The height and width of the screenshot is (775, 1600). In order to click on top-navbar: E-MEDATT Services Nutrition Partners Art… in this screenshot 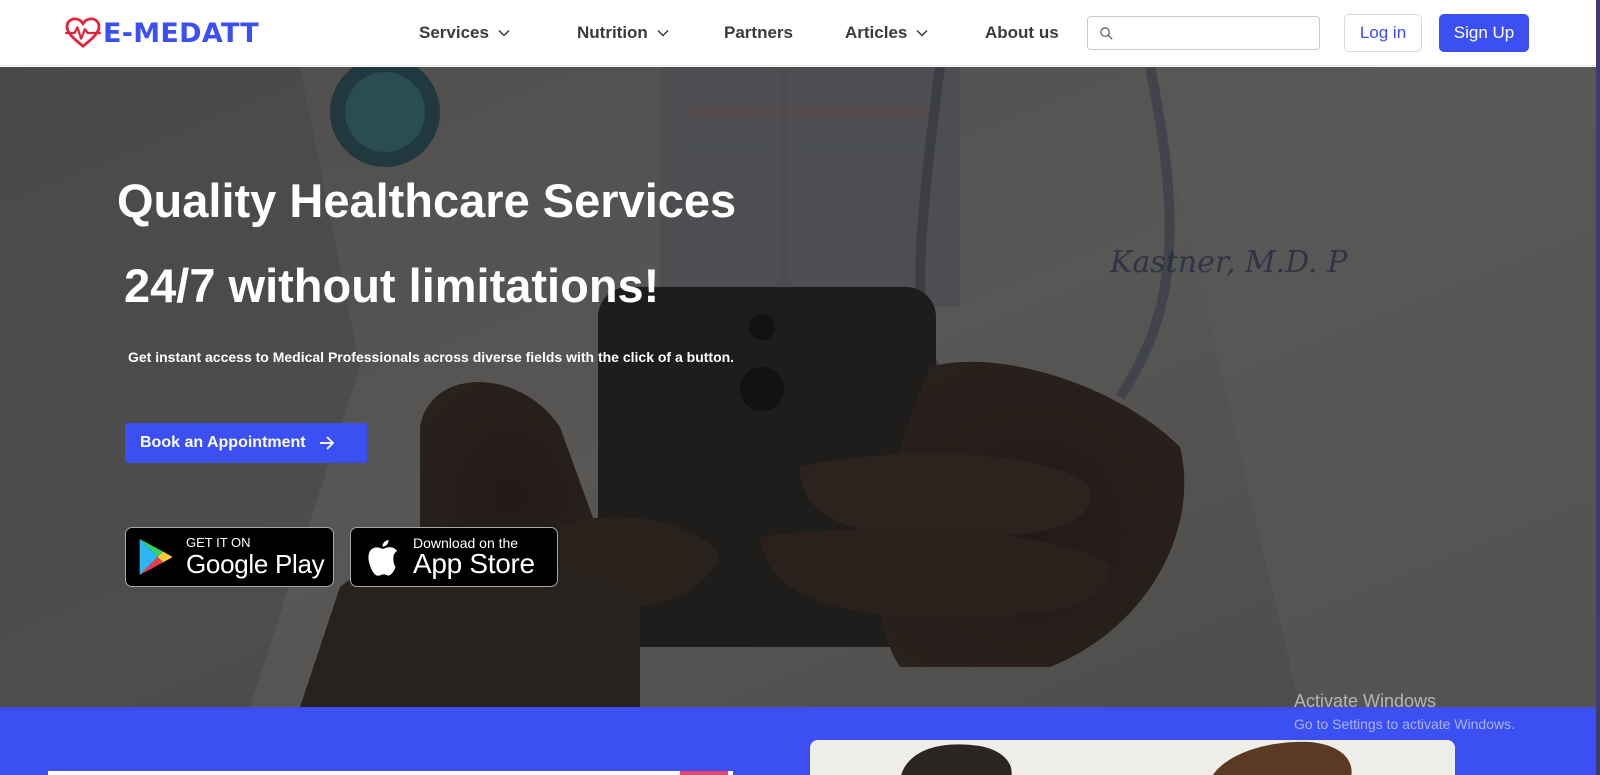, I will do `click(798, 33)`.